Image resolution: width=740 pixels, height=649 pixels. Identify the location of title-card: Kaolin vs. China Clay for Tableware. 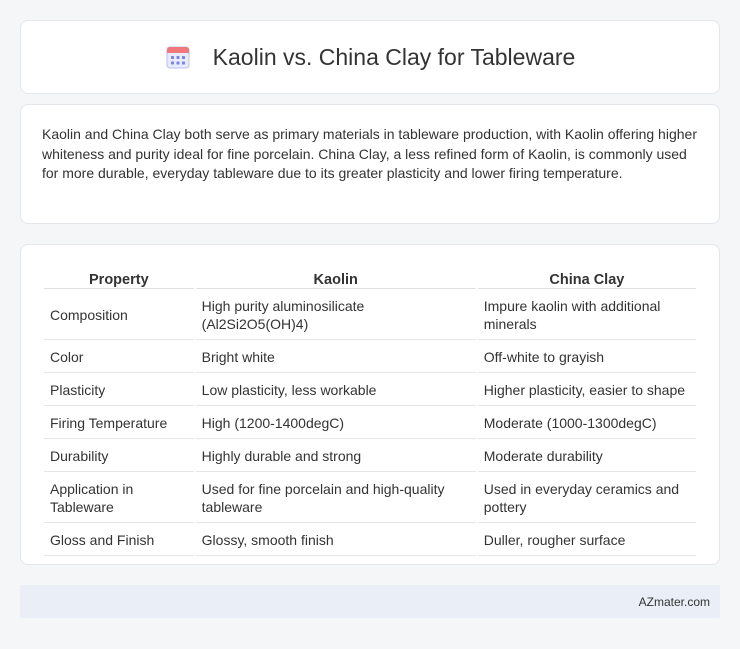
(370, 57).